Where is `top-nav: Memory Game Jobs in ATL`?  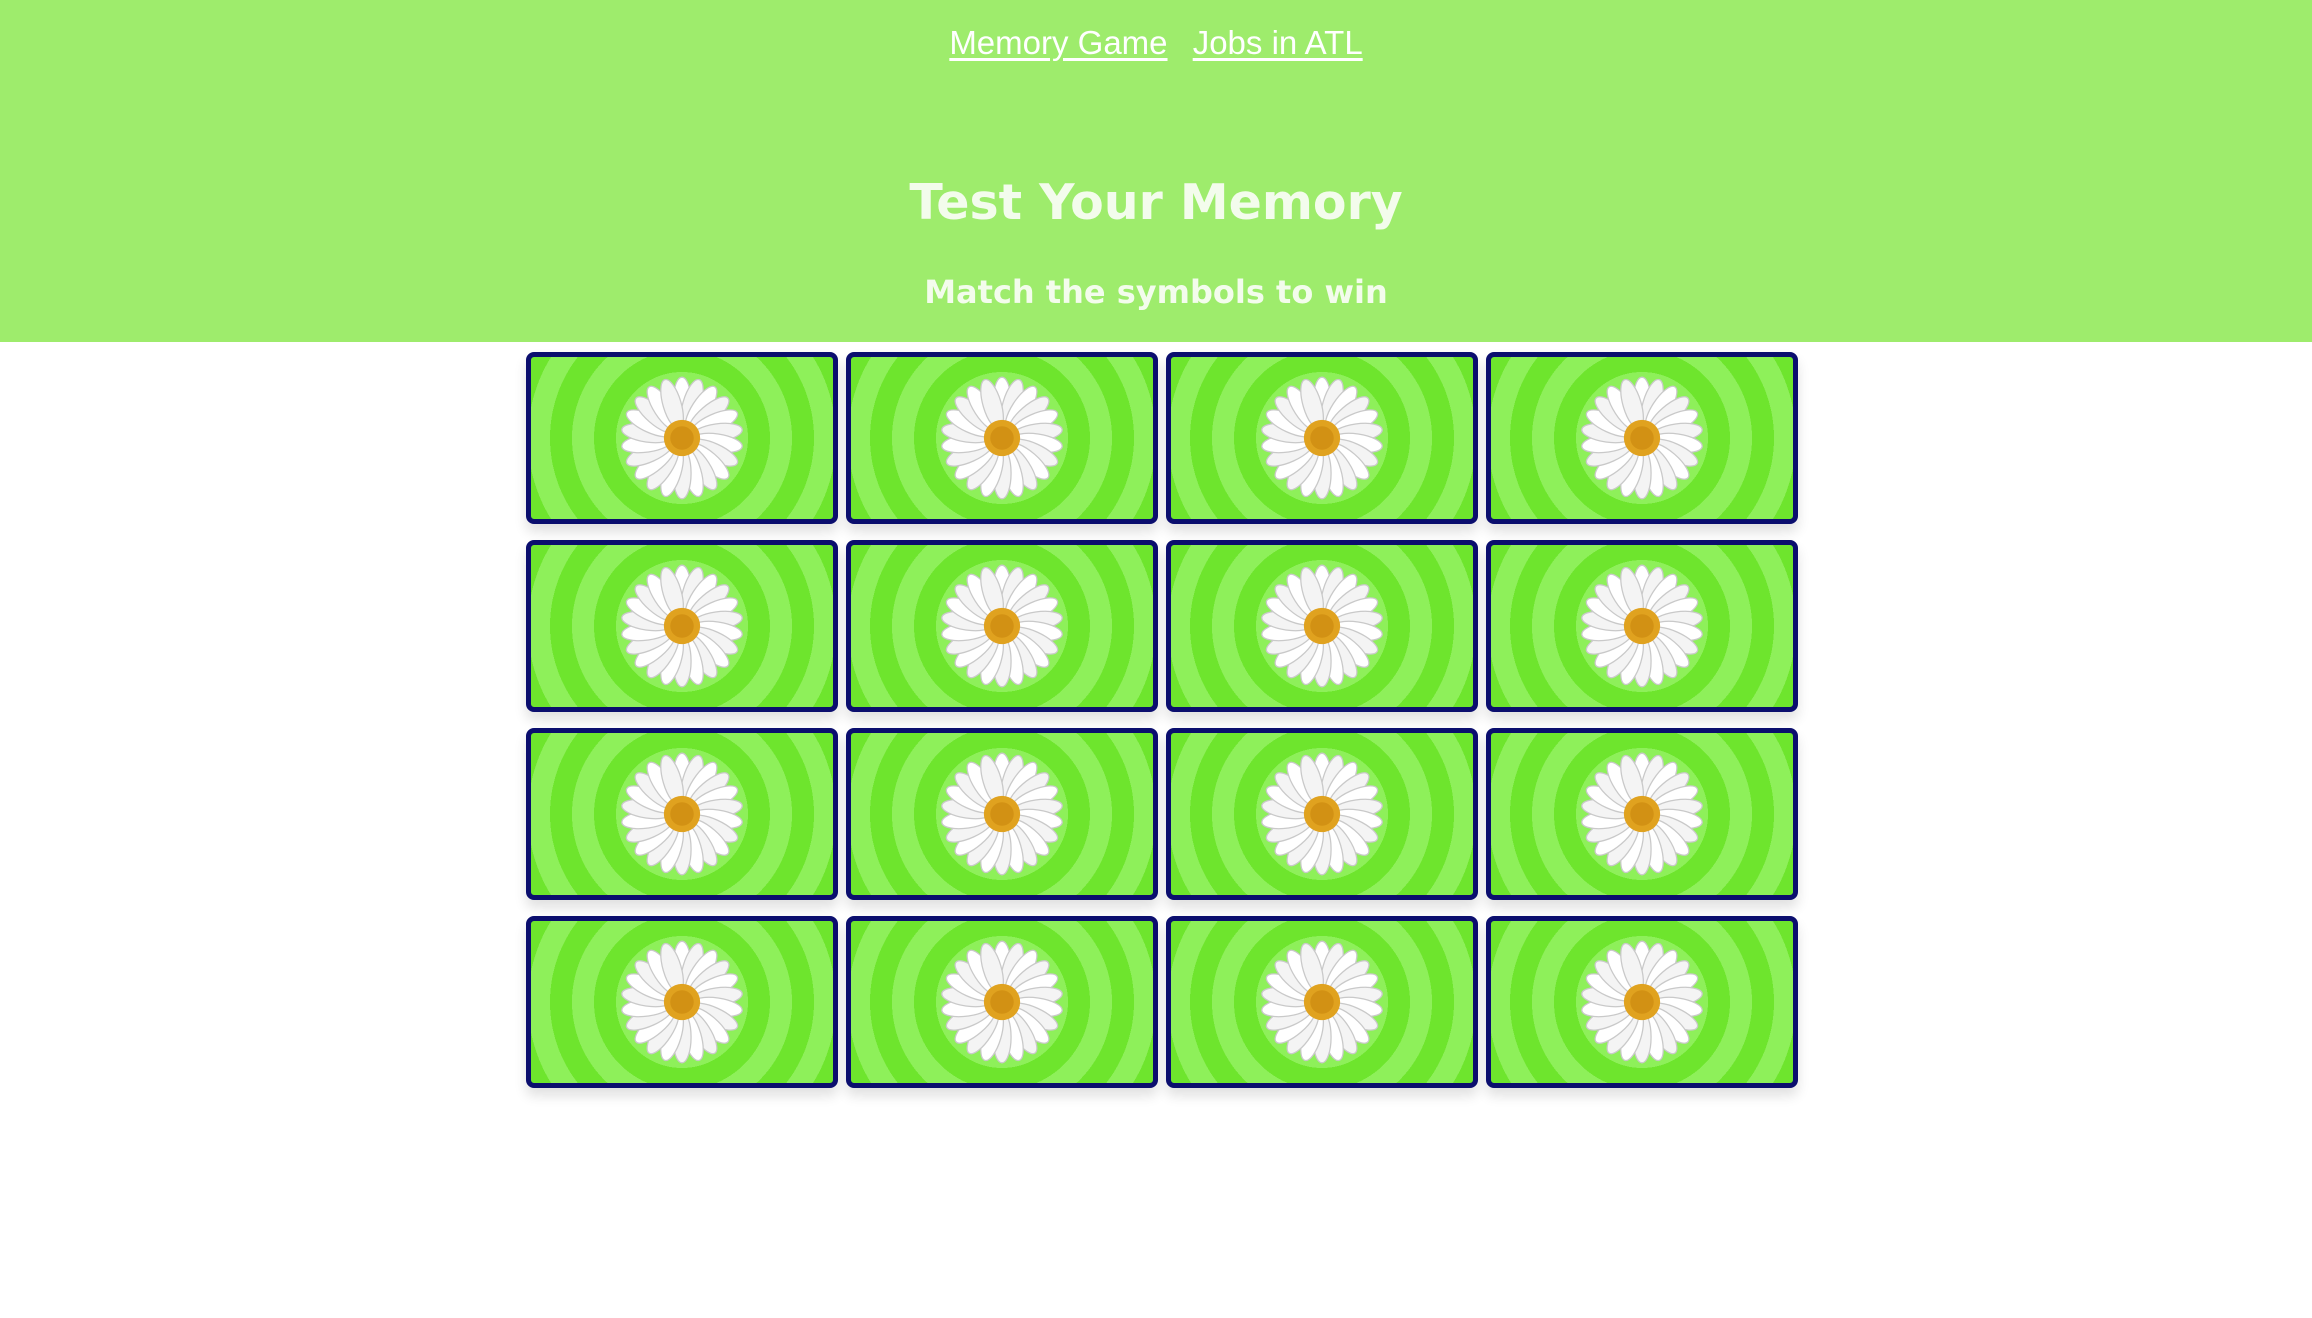
top-nav: Memory Game Jobs in ATL is located at coordinates (1156, 43).